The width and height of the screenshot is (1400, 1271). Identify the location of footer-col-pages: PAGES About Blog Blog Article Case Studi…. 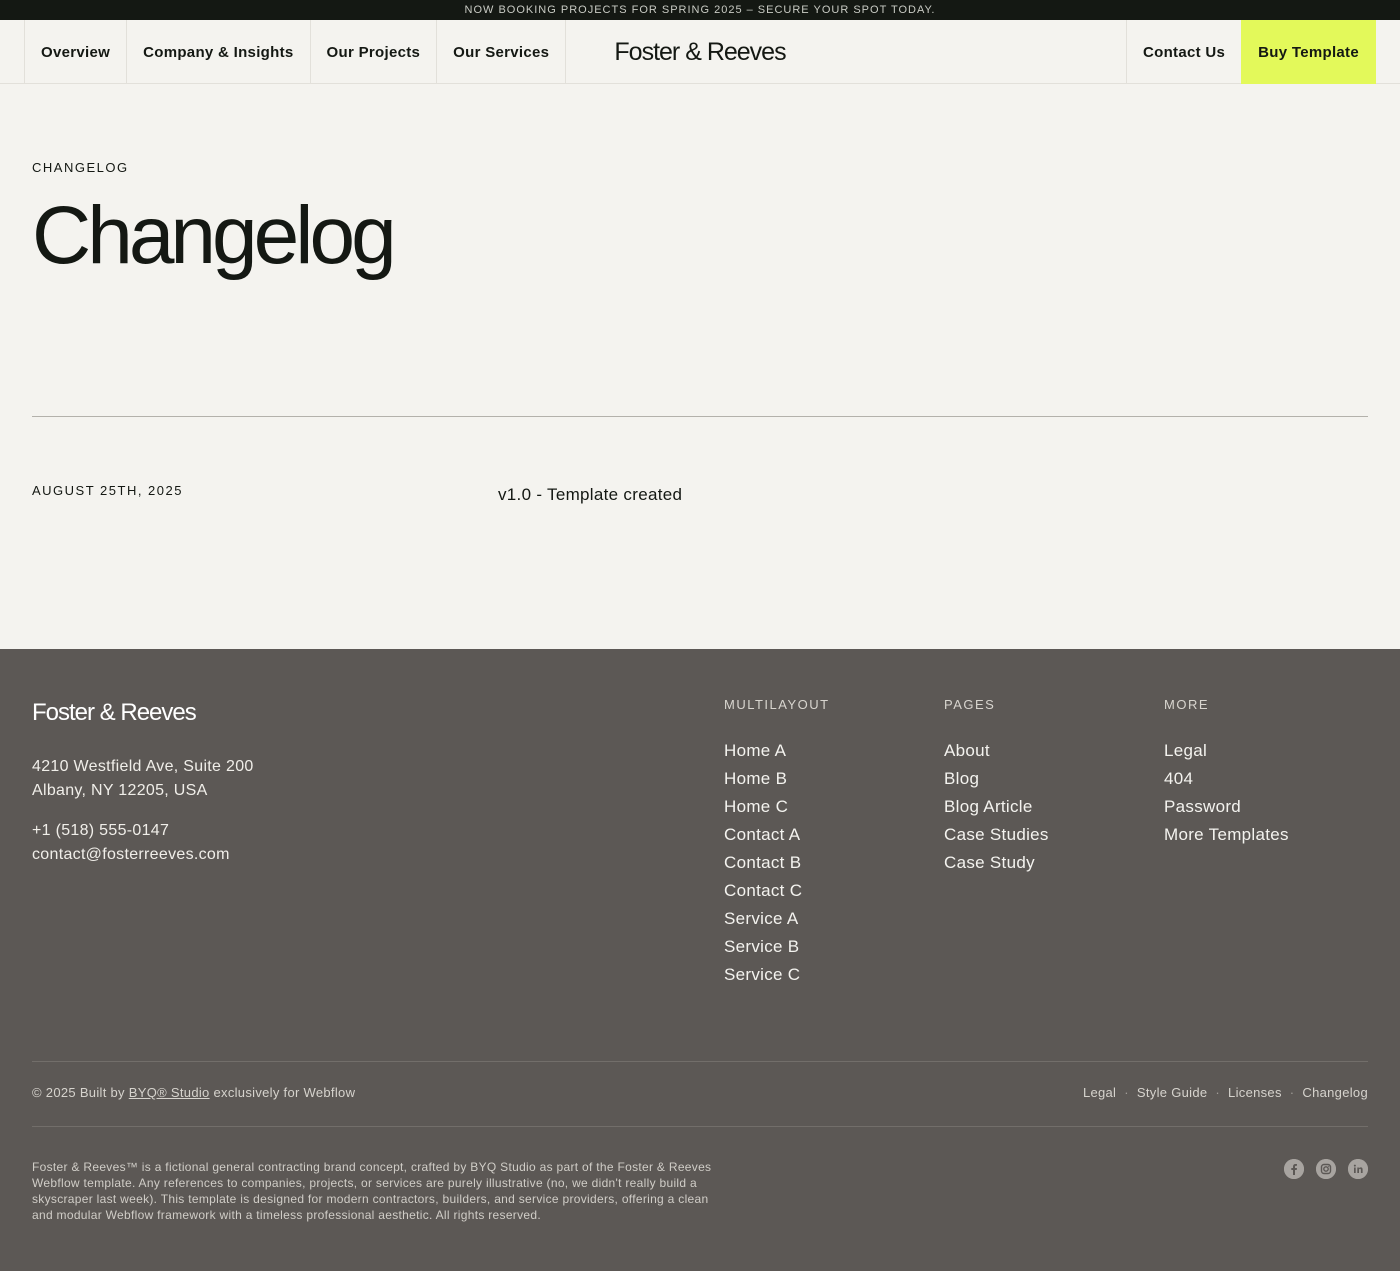
(996, 787).